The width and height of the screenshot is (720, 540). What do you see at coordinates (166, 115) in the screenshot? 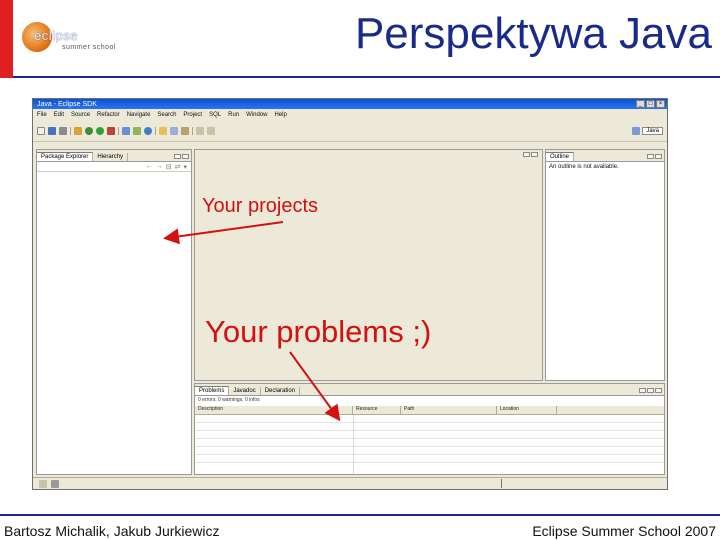
I see `menu-search: Search` at bounding box center [166, 115].